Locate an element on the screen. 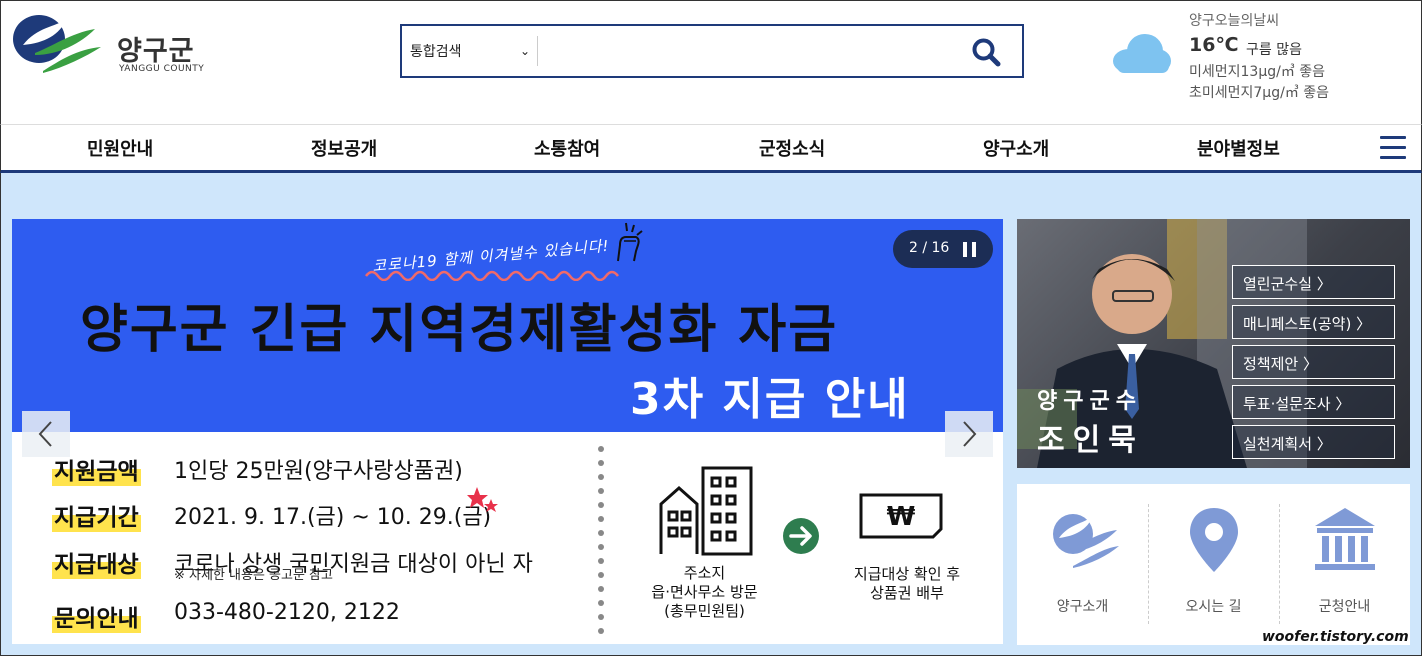 The image size is (1422, 656). info-value: 033-480-2120, 2122 is located at coordinates (287, 612).